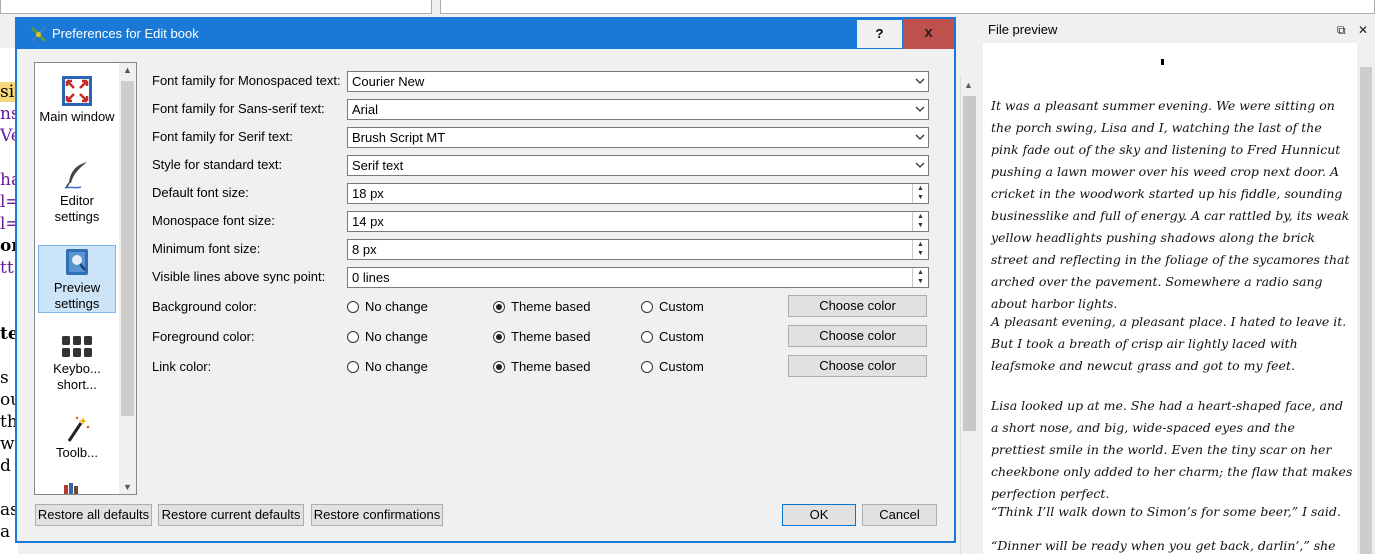  I want to click on sync-lines-value: 0 lines, so click(371, 277).